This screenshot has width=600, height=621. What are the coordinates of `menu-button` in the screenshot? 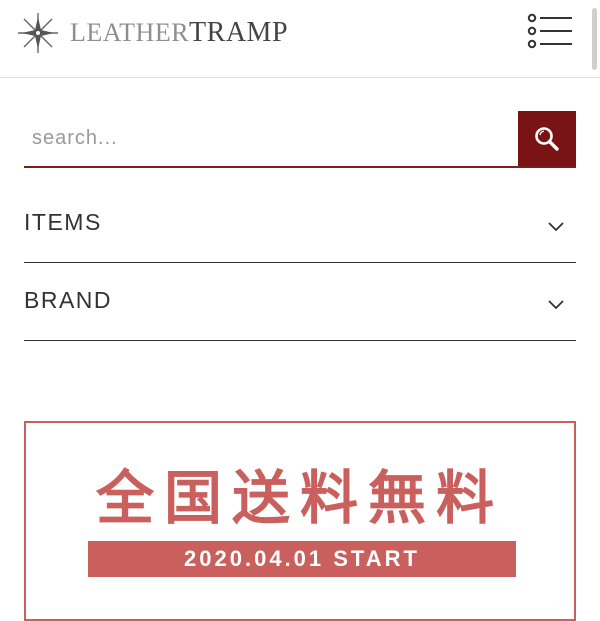 It's located at (551, 32).